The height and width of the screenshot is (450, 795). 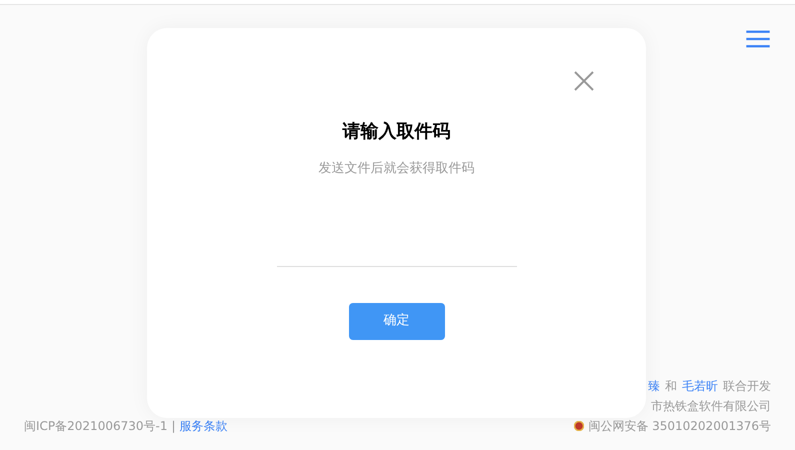 I want to click on close-button, so click(x=584, y=81).